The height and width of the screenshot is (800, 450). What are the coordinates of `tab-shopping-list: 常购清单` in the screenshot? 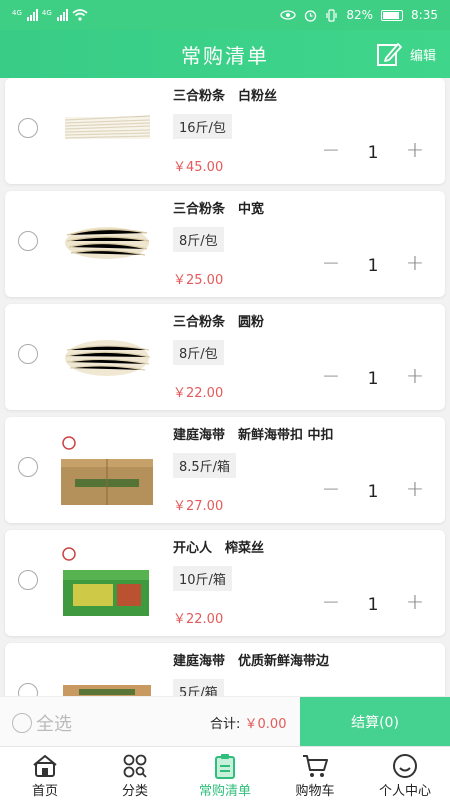 It's located at (225, 773).